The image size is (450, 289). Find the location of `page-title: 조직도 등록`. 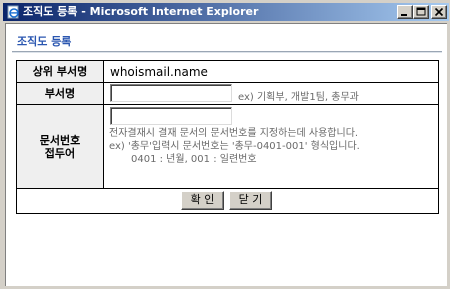

page-title: 조직도 등록 is located at coordinates (44, 41).